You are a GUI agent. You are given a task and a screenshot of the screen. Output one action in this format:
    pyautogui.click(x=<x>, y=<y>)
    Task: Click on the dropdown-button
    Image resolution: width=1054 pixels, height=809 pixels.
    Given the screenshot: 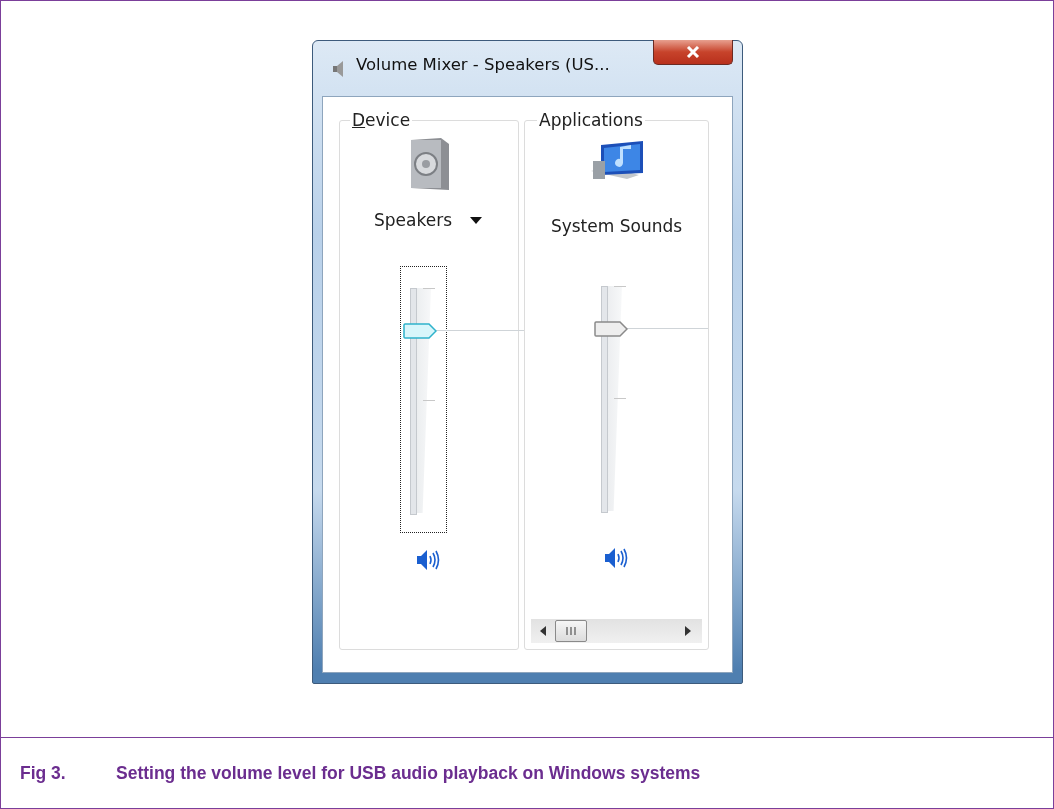 What is the action you would take?
    pyautogui.click(x=476, y=220)
    